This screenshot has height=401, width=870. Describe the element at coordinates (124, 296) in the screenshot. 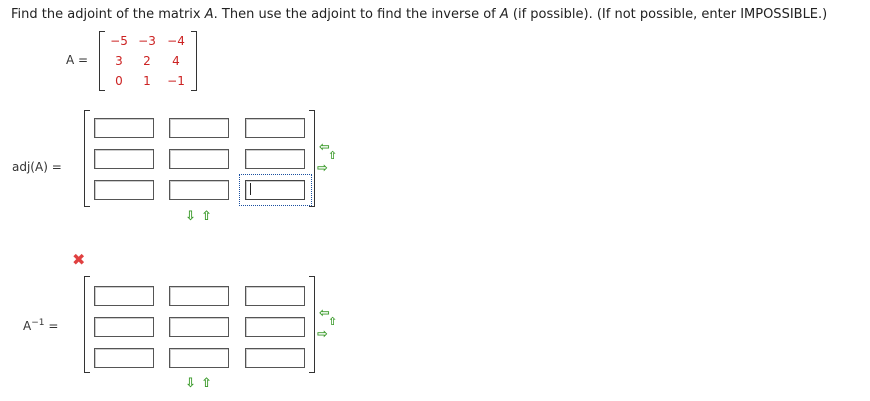

I see `inv_inputs-cell-r1c1` at that location.